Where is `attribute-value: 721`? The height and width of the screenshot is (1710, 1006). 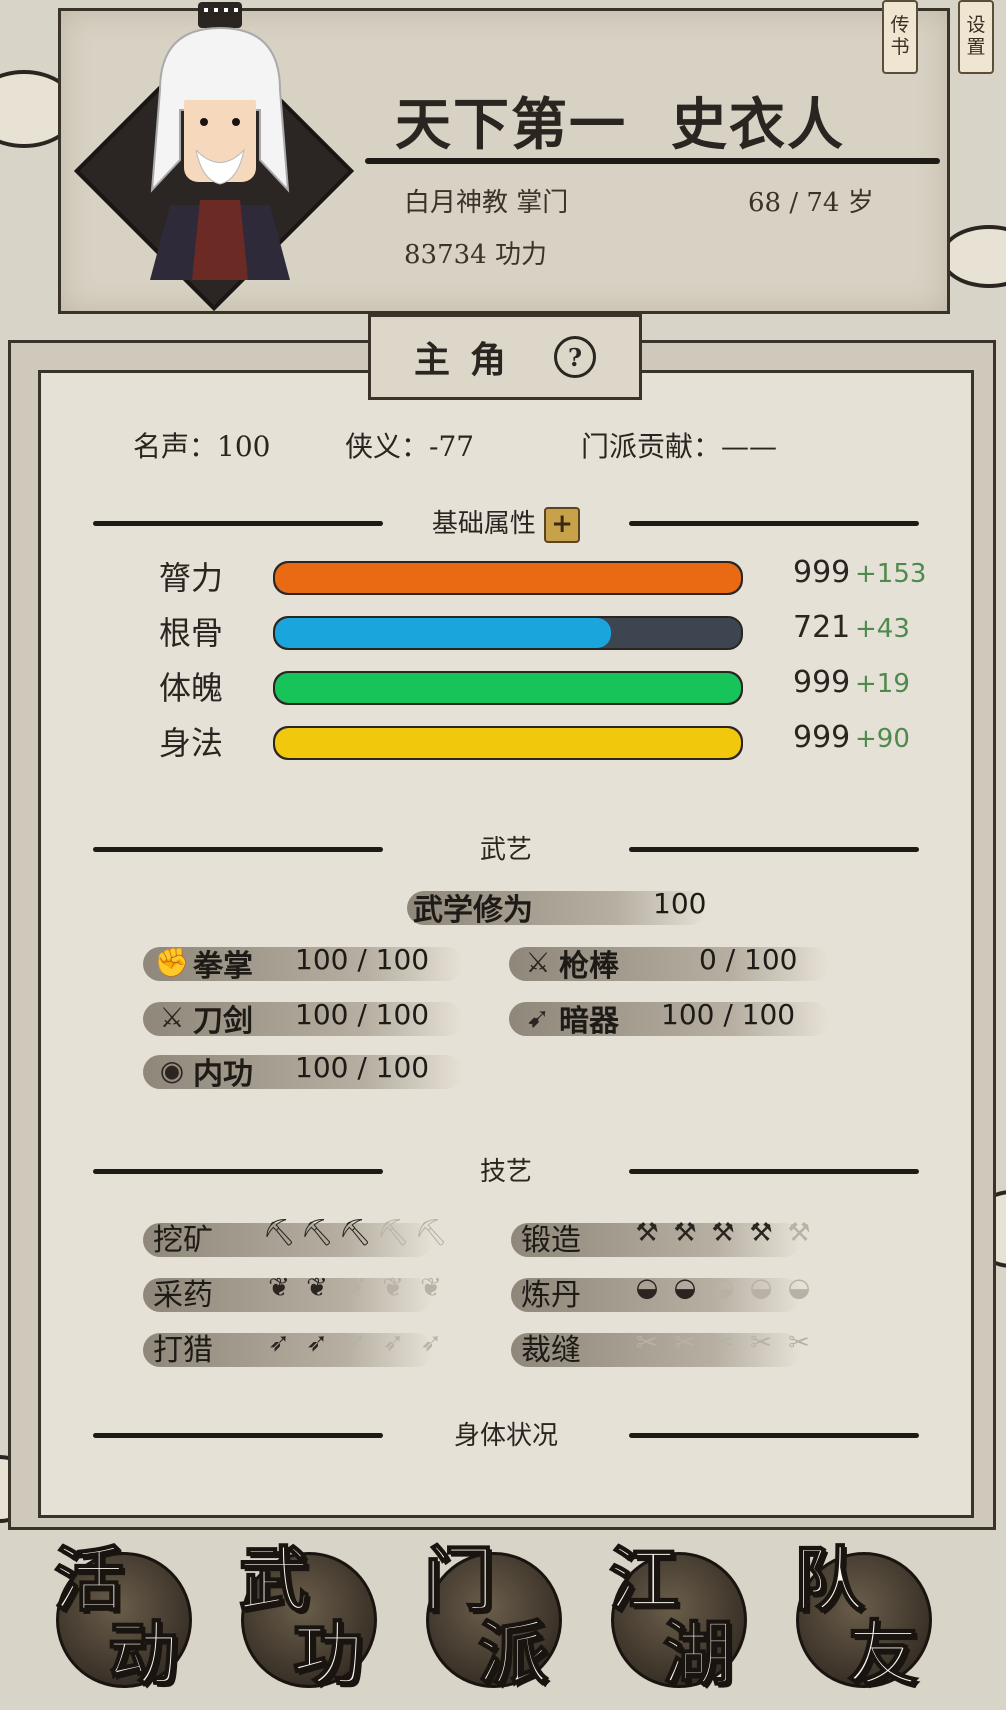 attribute-value: 721 is located at coordinates (822, 627).